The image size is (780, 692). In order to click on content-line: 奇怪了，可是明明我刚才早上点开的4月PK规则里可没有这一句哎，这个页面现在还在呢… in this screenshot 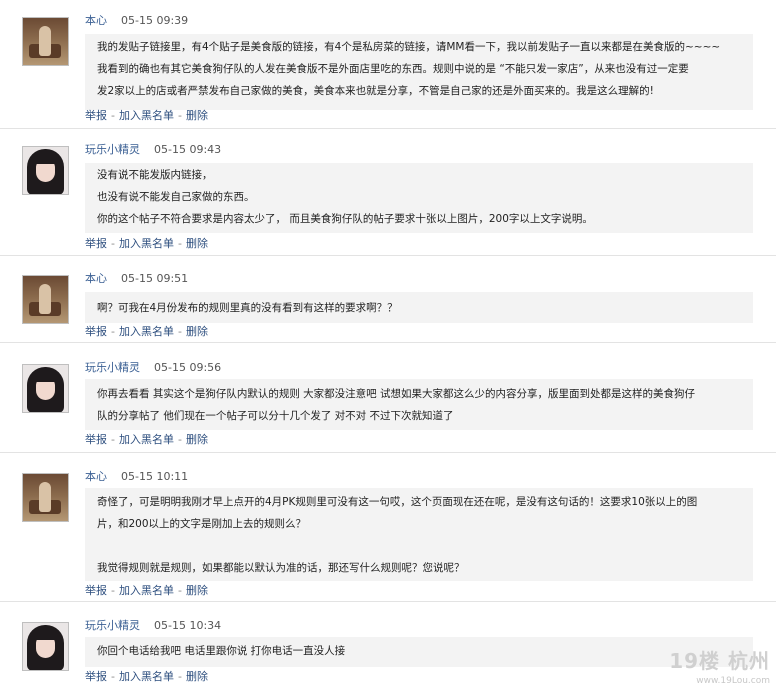, I will do `click(397, 502)`.